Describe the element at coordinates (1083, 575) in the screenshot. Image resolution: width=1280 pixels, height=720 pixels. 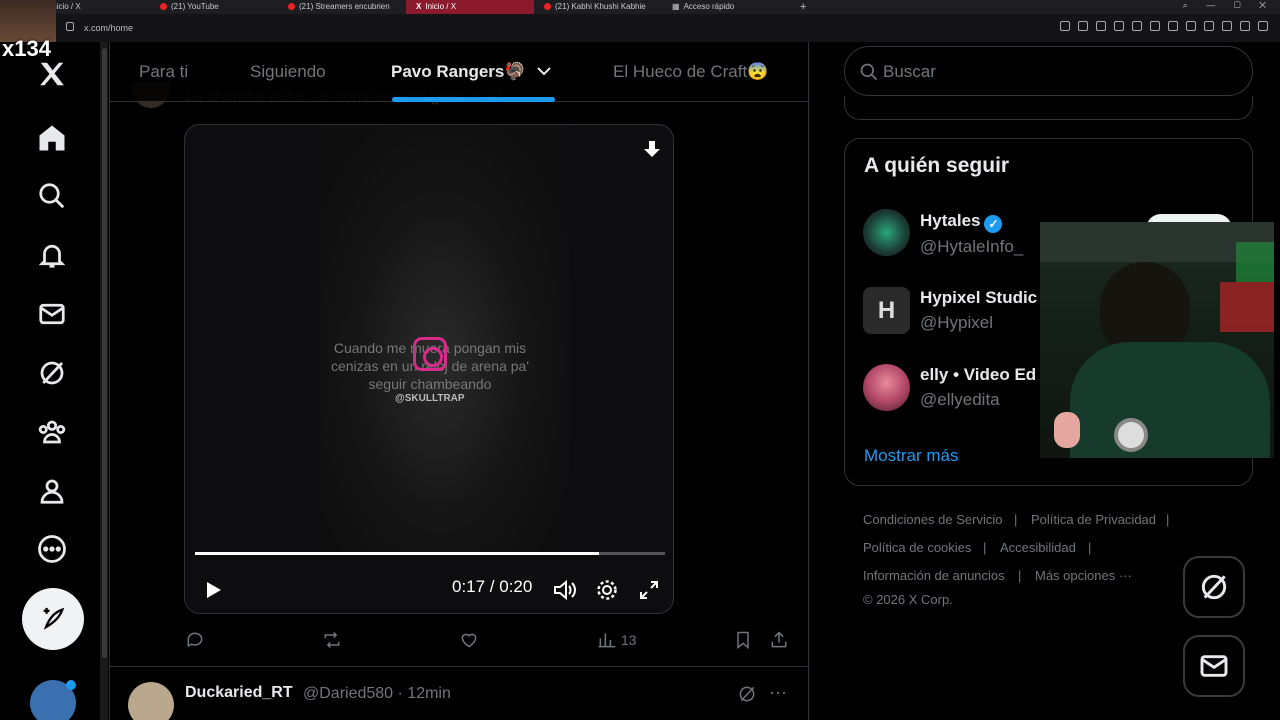
I see `footer-more-options: Más opciones ···` at that location.